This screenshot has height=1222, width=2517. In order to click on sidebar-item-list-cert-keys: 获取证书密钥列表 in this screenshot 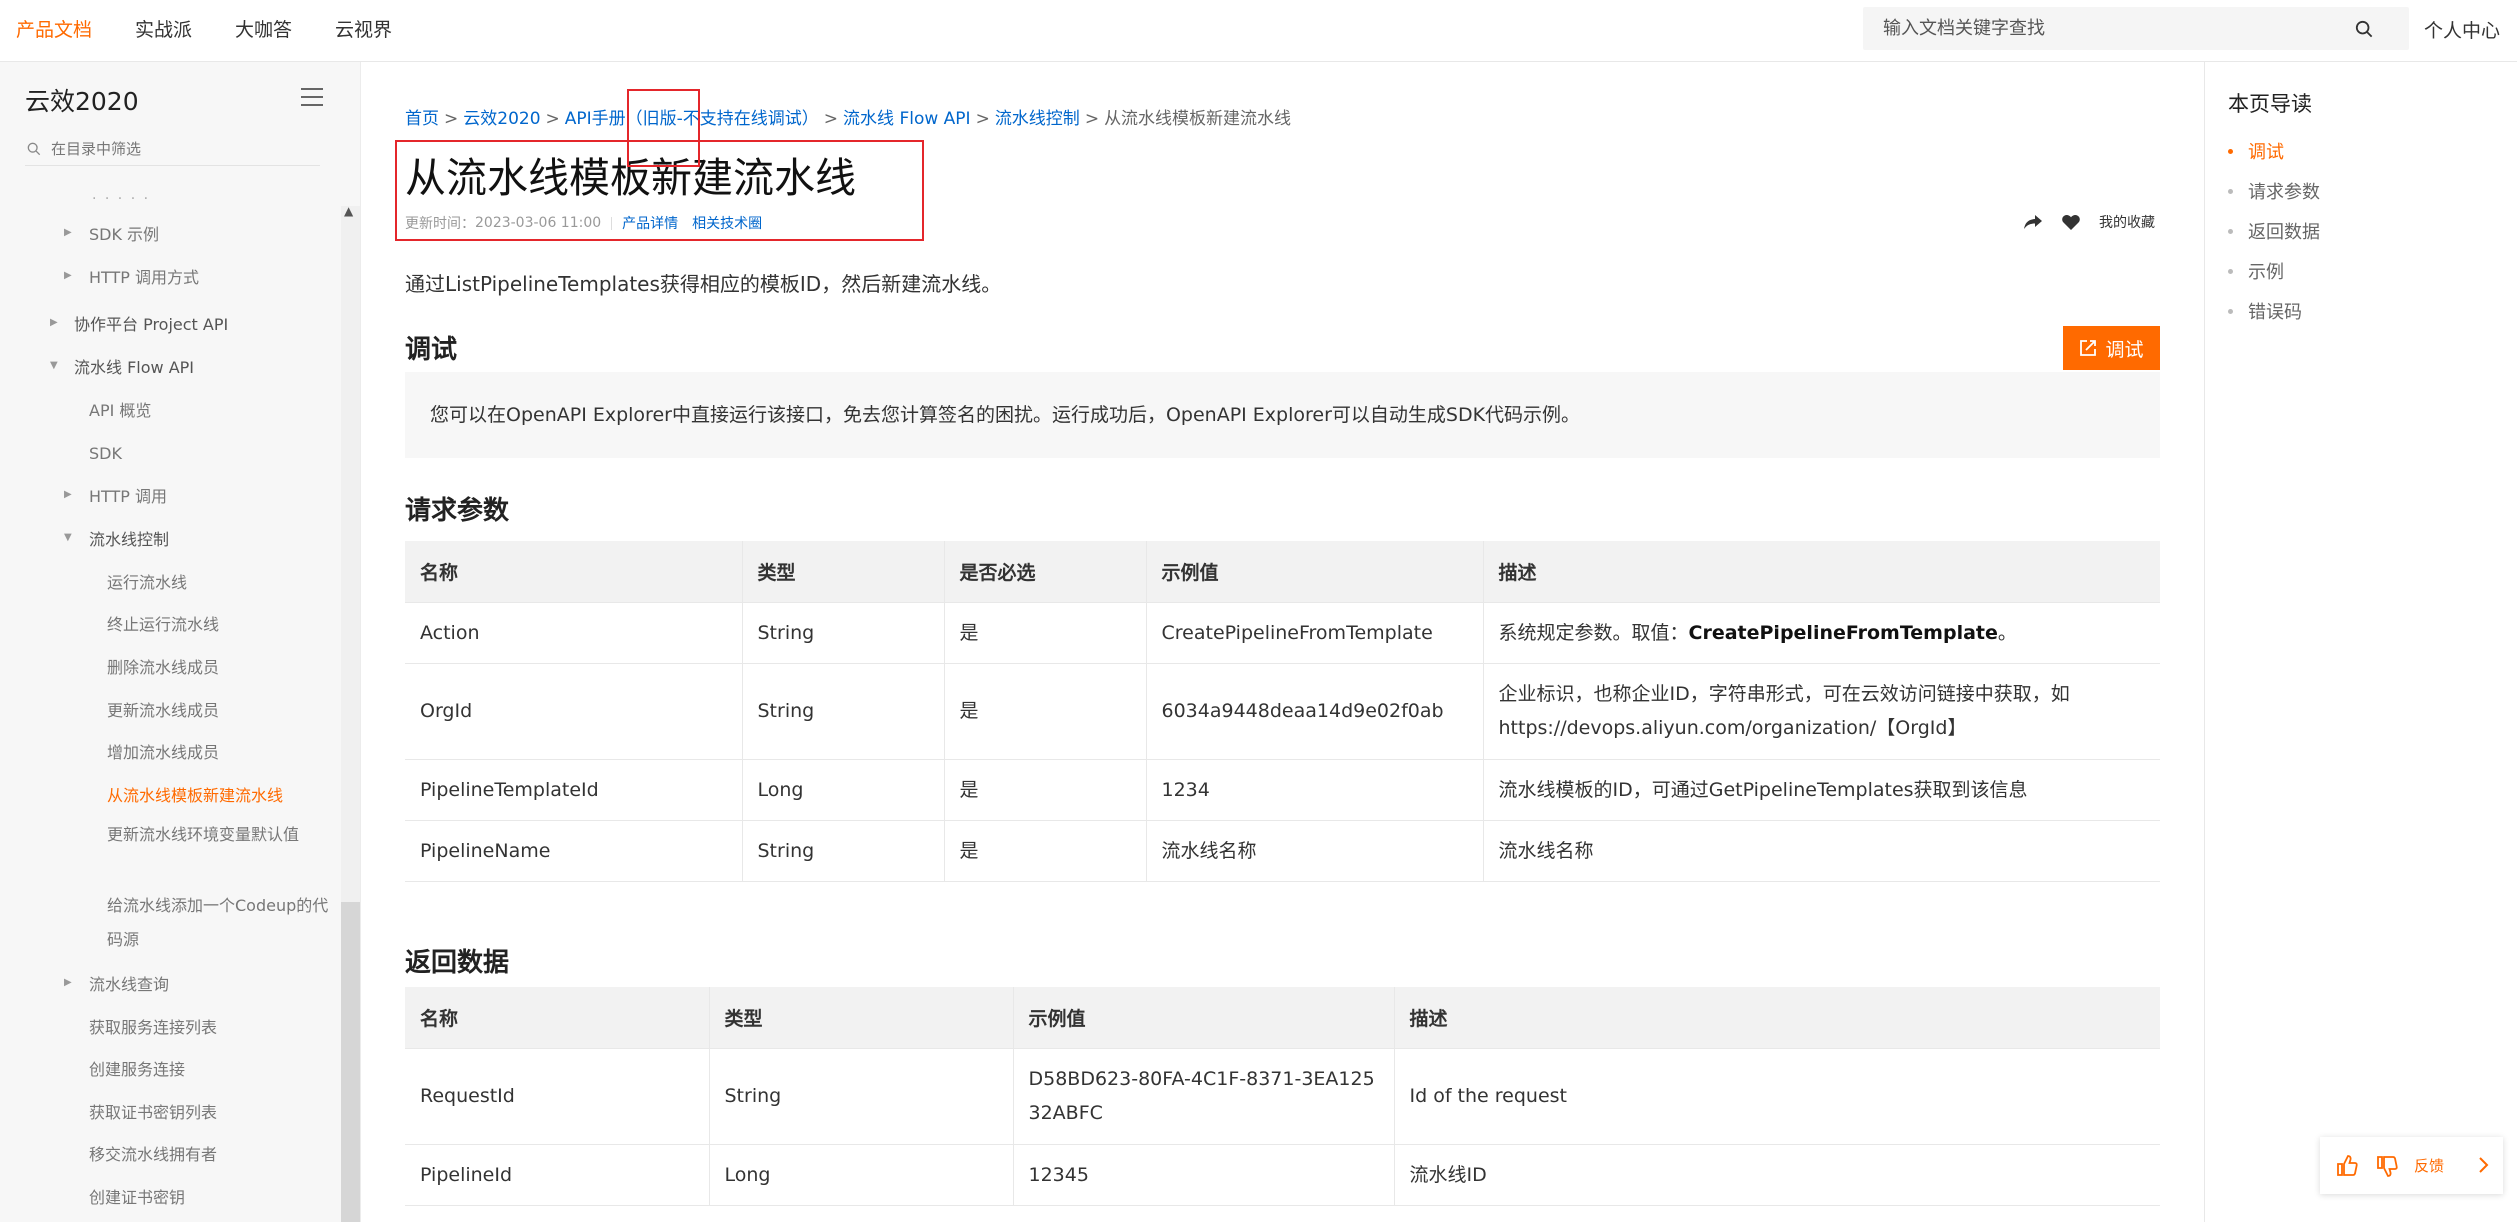, I will do `click(153, 1113)`.